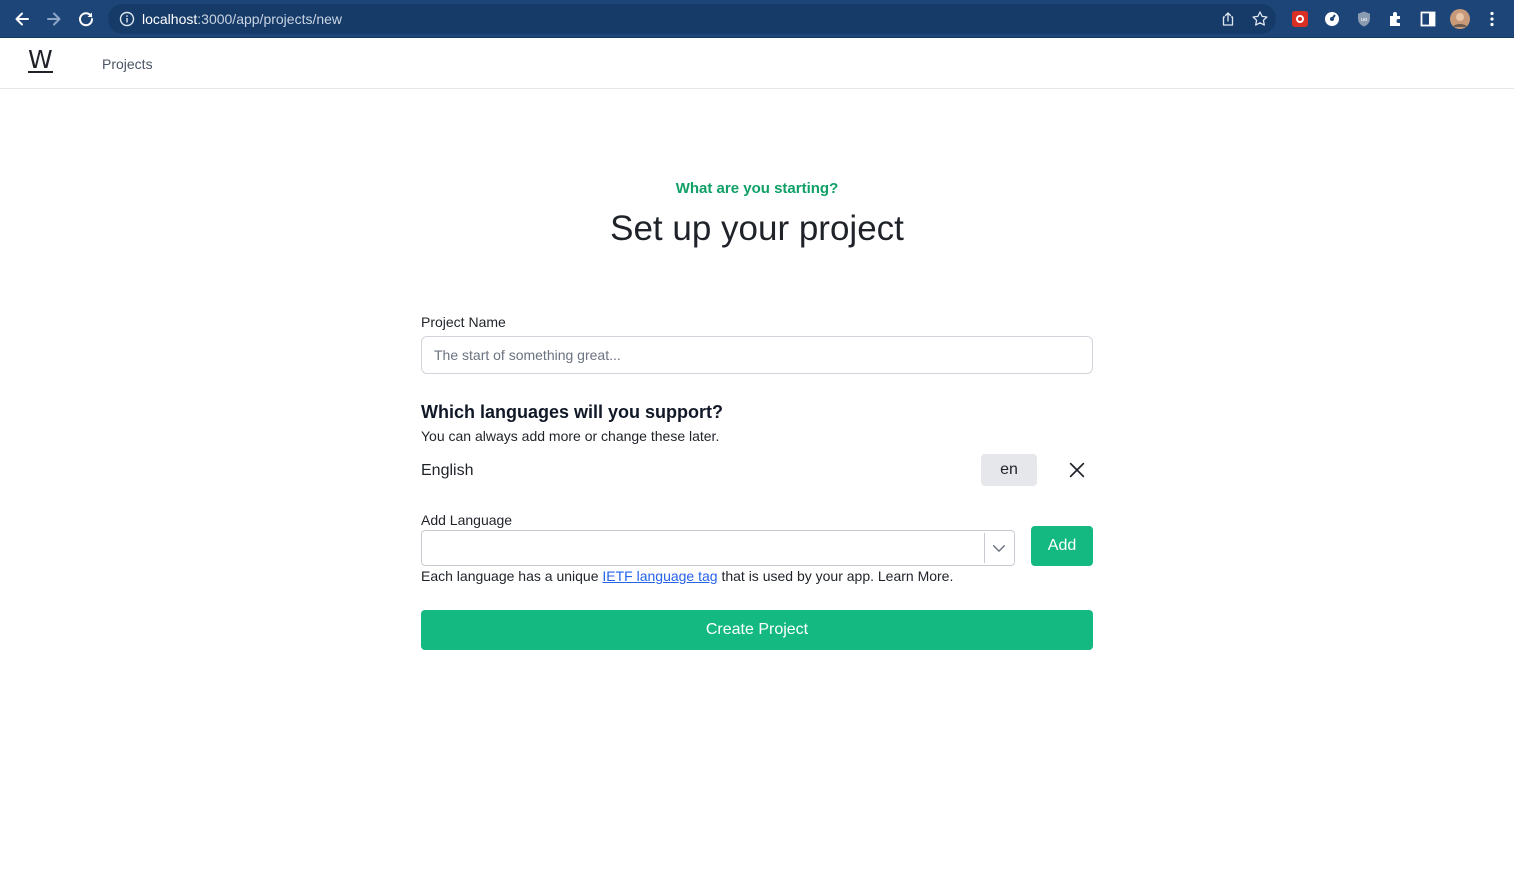 The width and height of the screenshot is (1514, 882). What do you see at coordinates (40, 60) in the screenshot?
I see `app-logo: W` at bounding box center [40, 60].